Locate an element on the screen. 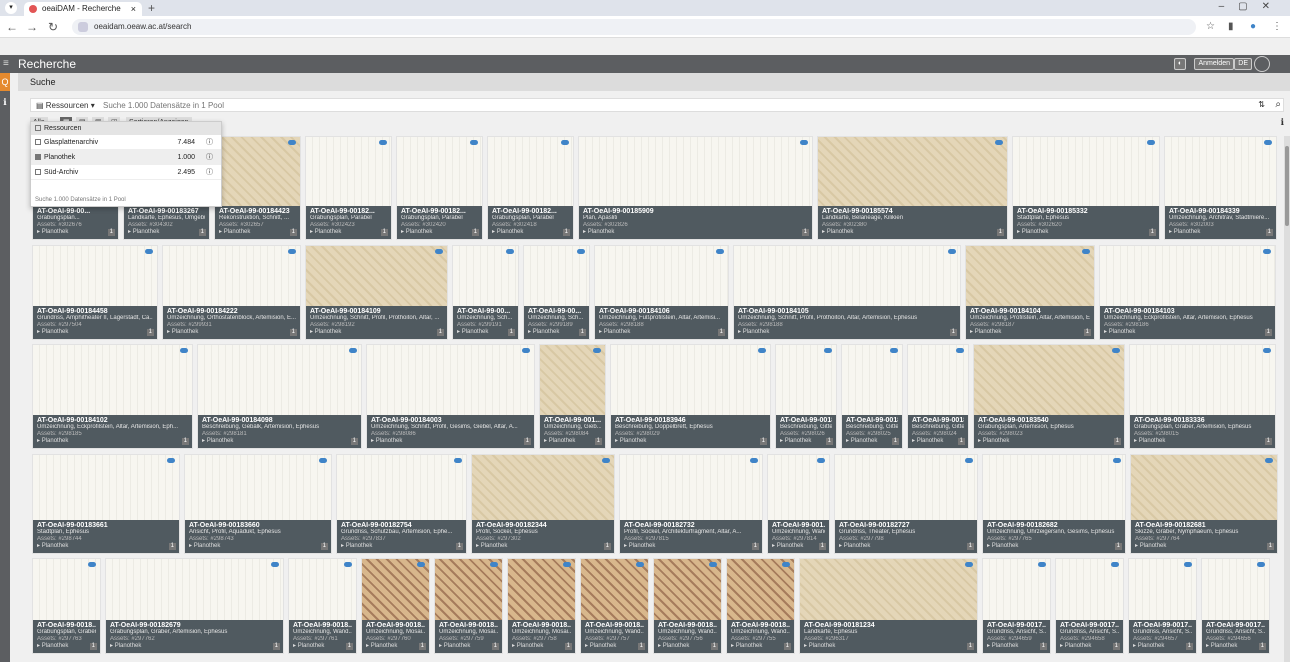 The width and height of the screenshot is (1290, 662). tab-search-icon: ▾ is located at coordinates (11, 8).